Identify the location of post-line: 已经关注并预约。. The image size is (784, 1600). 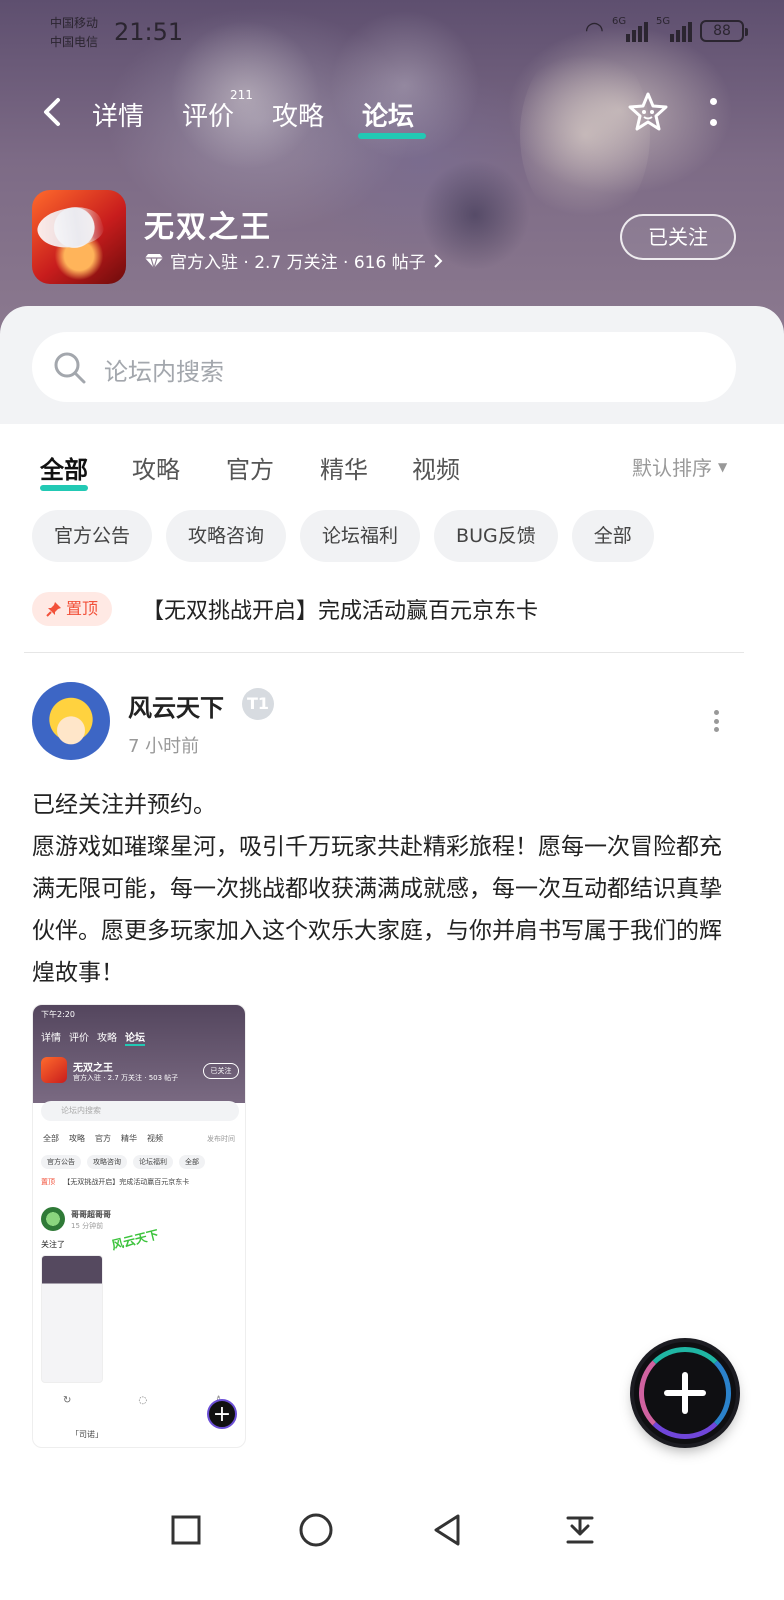
(124, 805).